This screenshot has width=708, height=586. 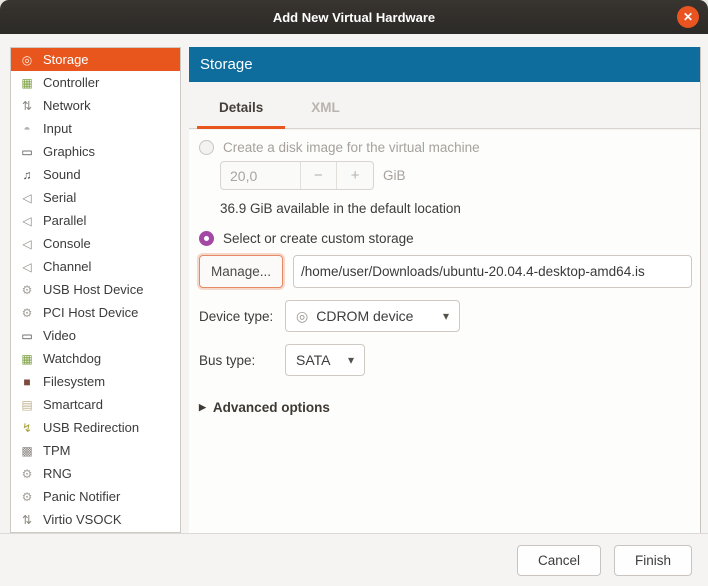 What do you see at coordinates (27, 151) in the screenshot?
I see `monitor-icon: ▭` at bounding box center [27, 151].